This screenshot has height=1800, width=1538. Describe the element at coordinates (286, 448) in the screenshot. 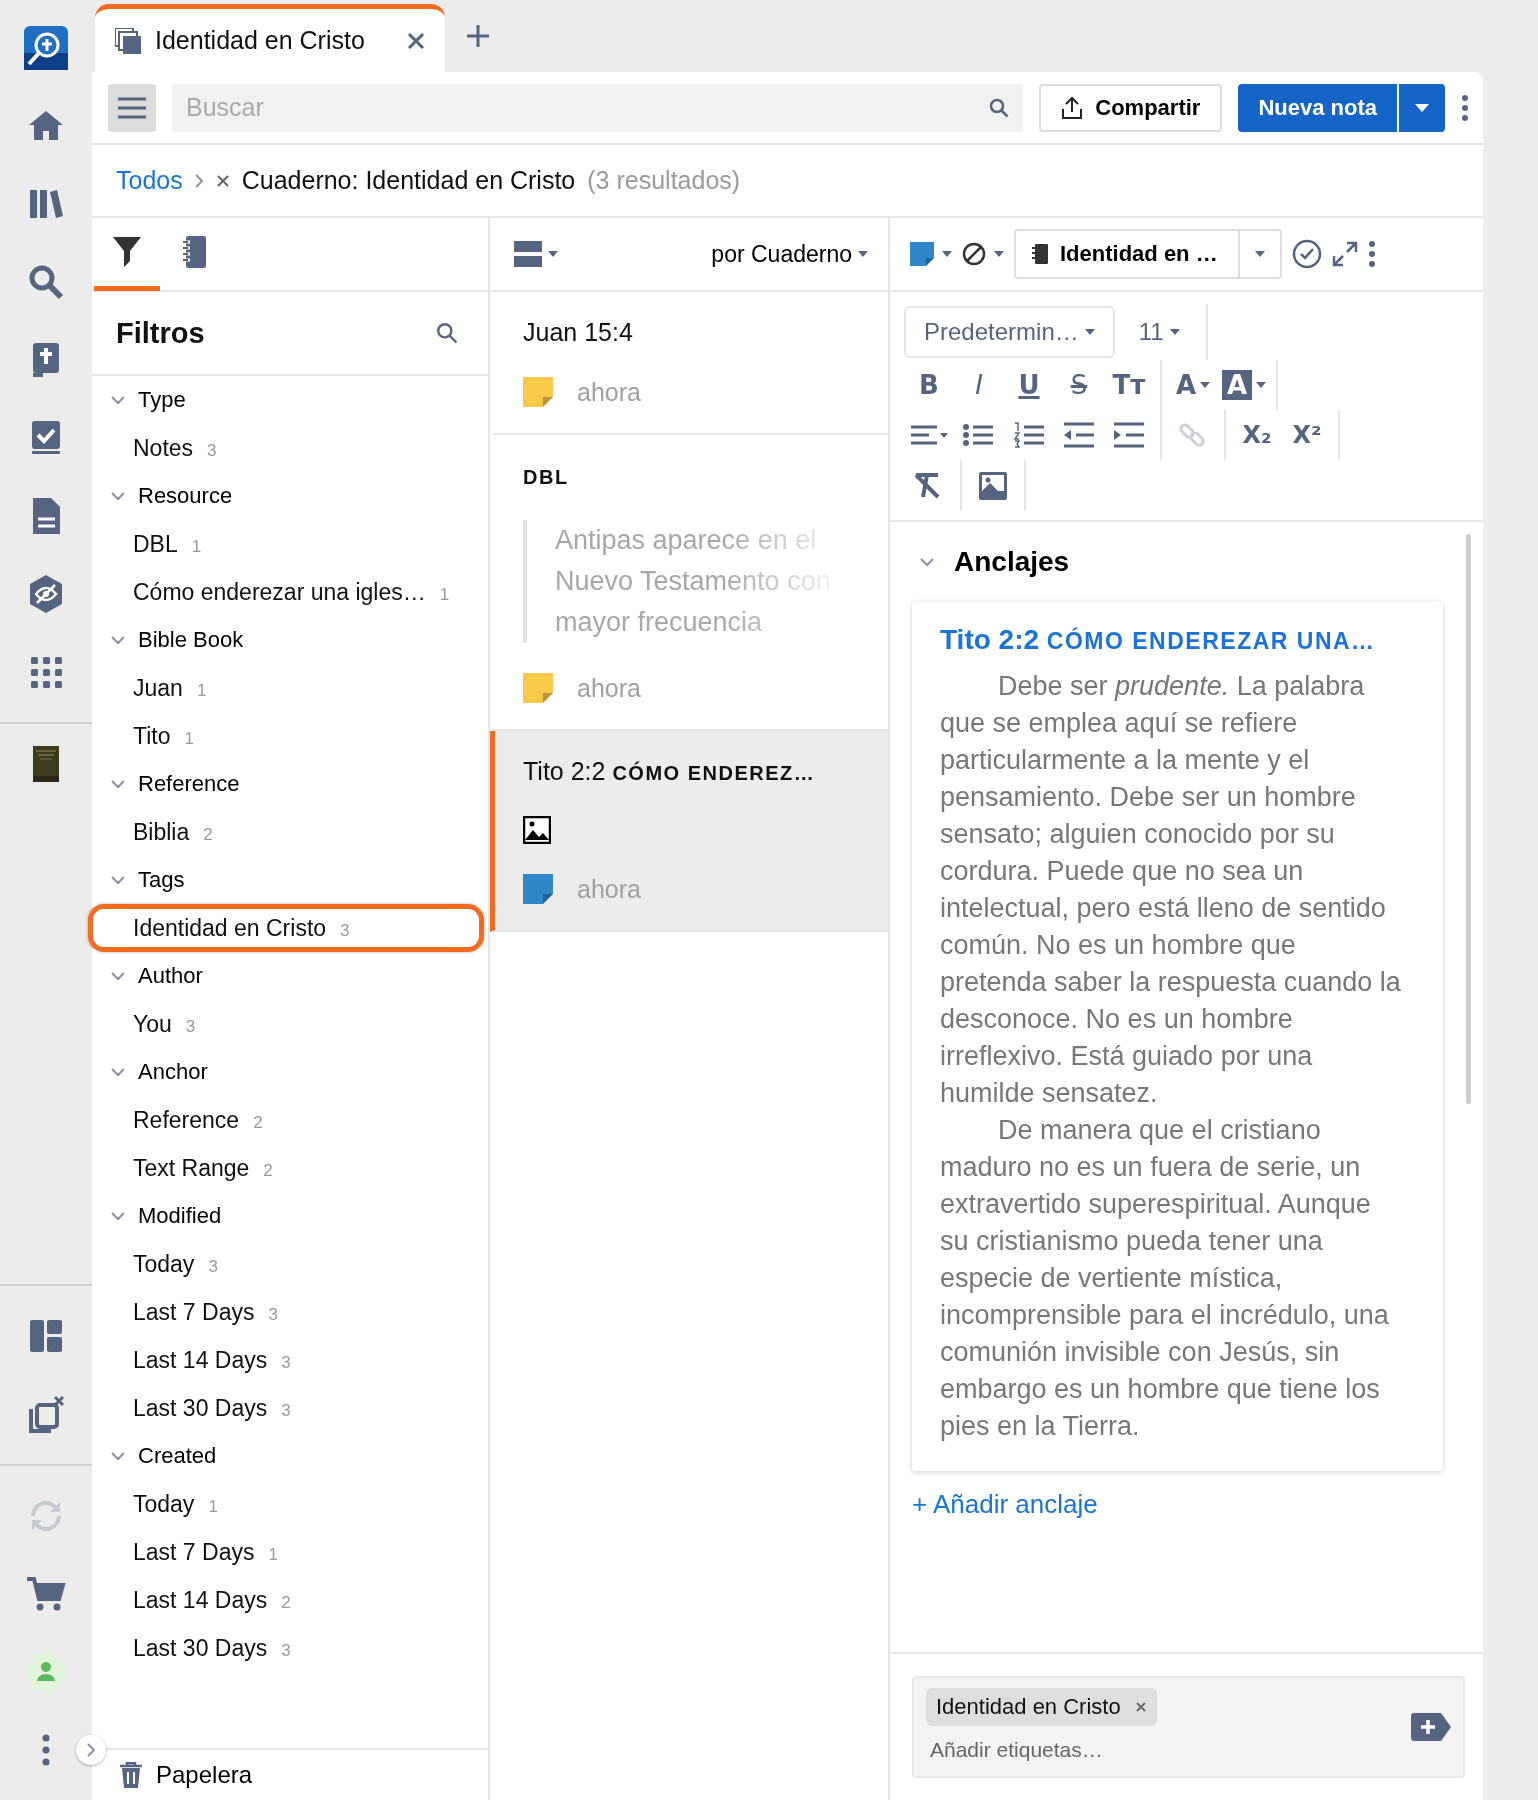

I see `filter-item: Notes 3` at that location.